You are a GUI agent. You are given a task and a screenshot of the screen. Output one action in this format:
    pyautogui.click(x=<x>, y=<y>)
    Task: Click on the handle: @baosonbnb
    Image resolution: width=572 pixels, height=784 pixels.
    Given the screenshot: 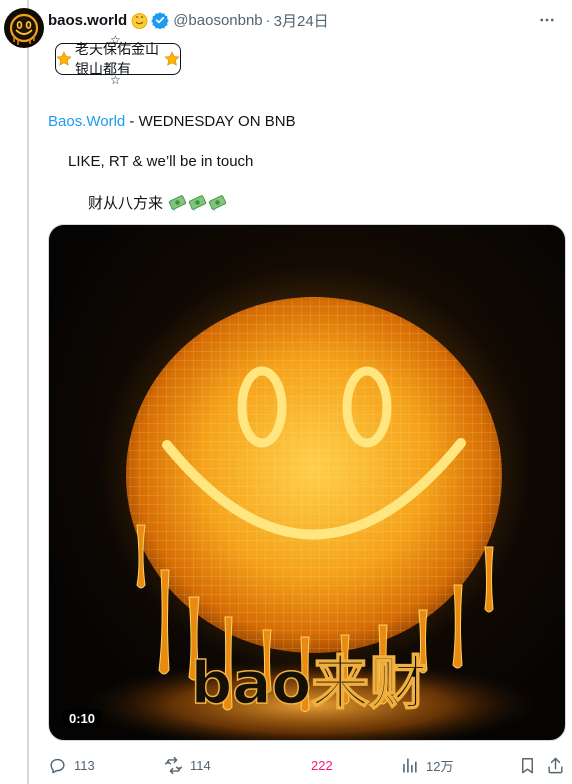 What is the action you would take?
    pyautogui.click(x=217, y=20)
    